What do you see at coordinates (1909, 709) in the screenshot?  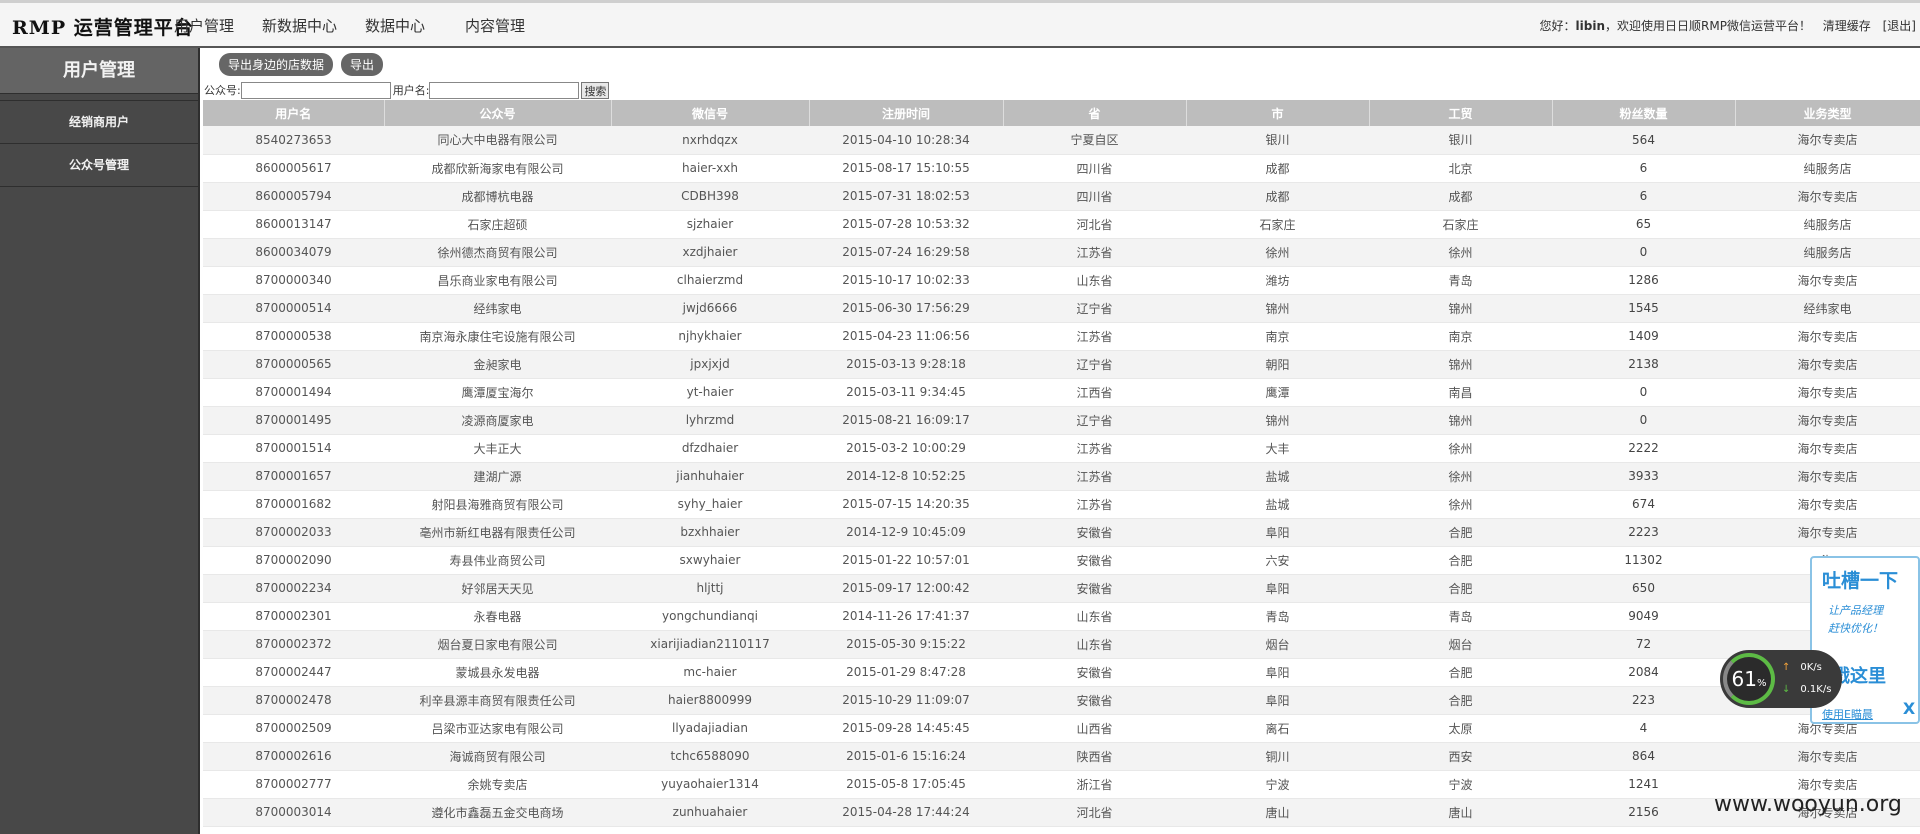 I see `close-icon: X` at bounding box center [1909, 709].